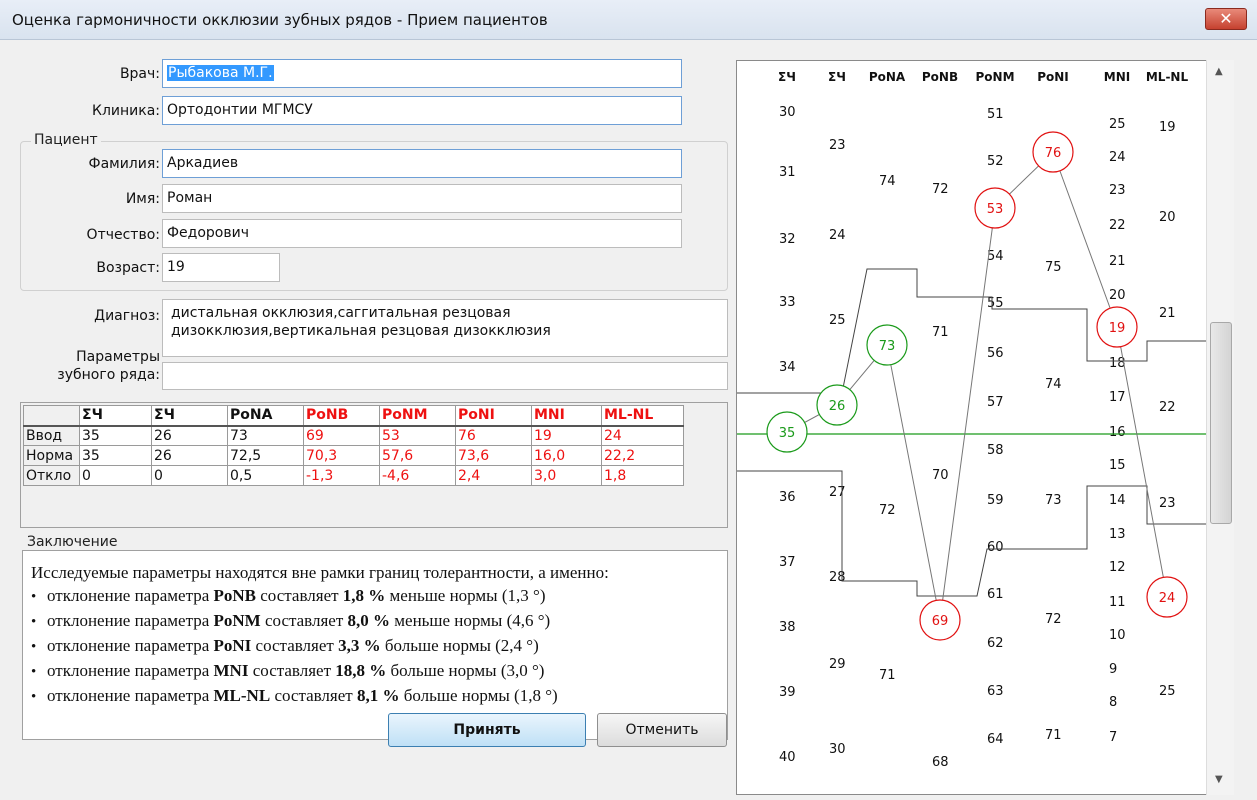 Image resolution: width=1257 pixels, height=800 pixels. I want to click on clinic-field: Ортодонтии МГМСУ, so click(422, 110).